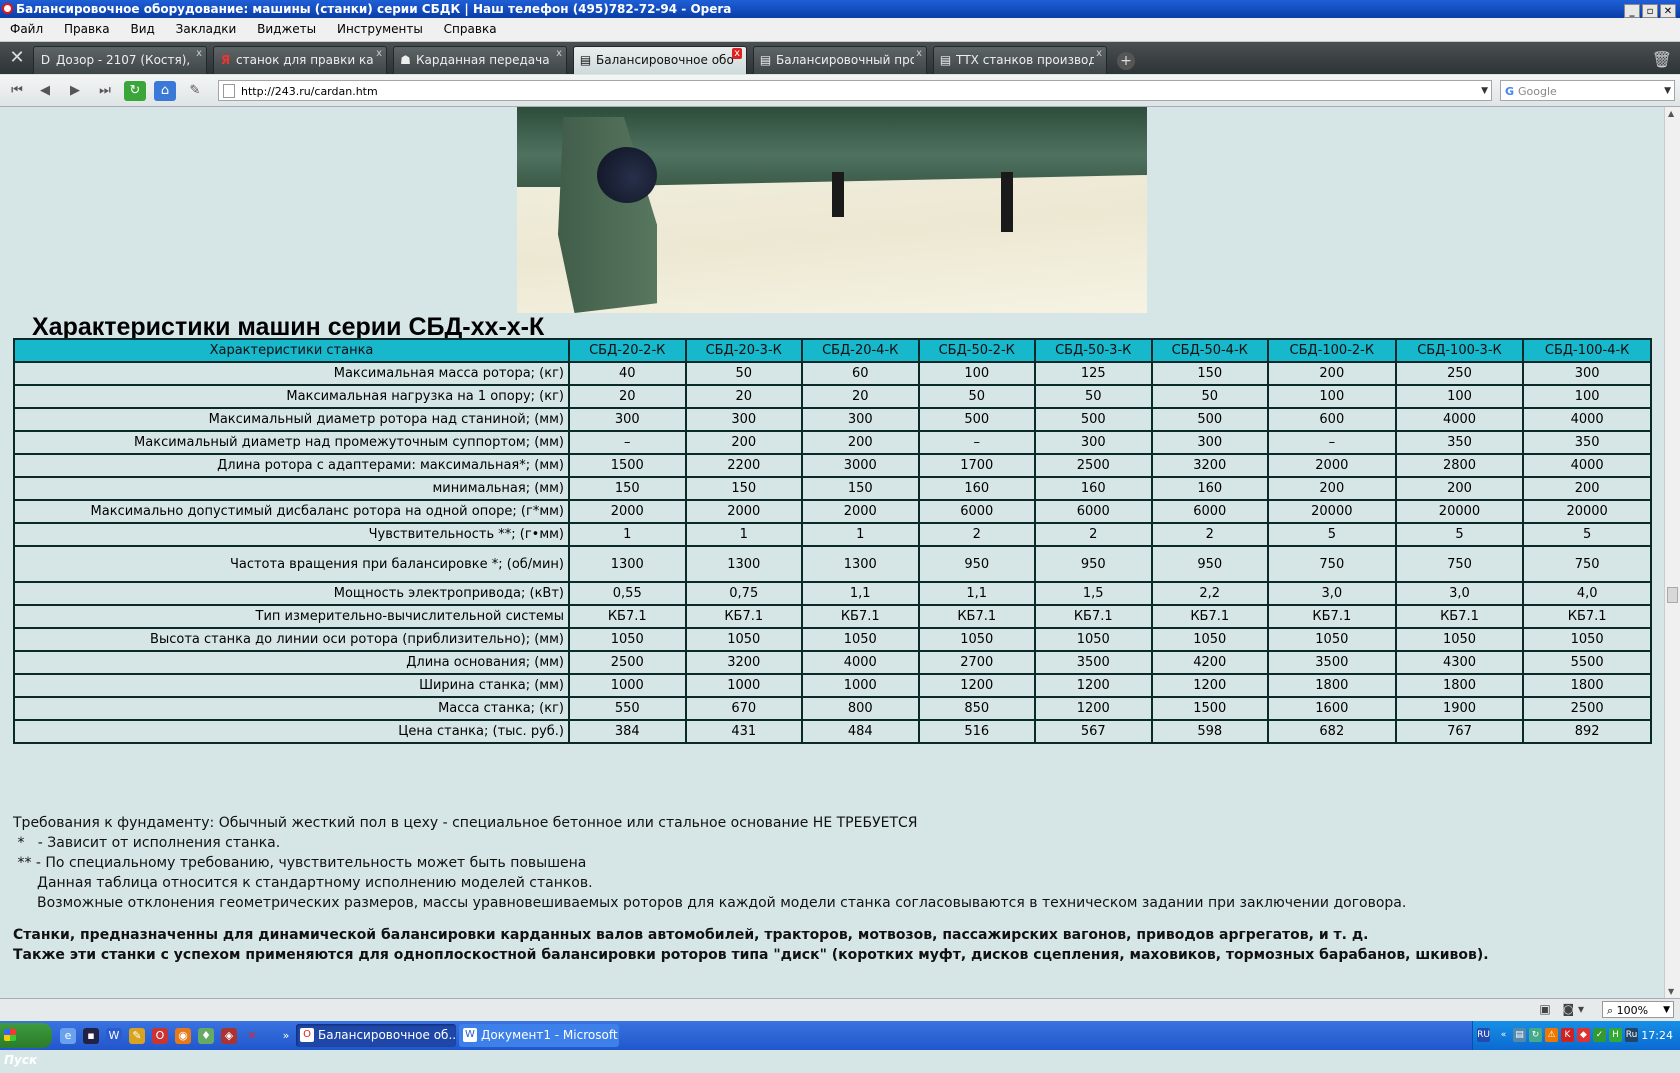 The image size is (1680, 1073). I want to click on tab-4-active: ▤ Балансировочное обор... x, so click(660, 60).